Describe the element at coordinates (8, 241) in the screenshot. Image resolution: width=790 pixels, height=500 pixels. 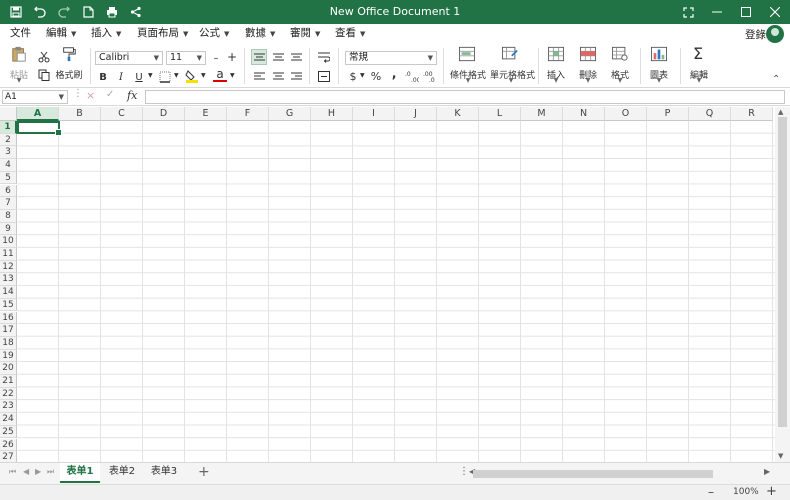
I see `row-header: 10` at that location.